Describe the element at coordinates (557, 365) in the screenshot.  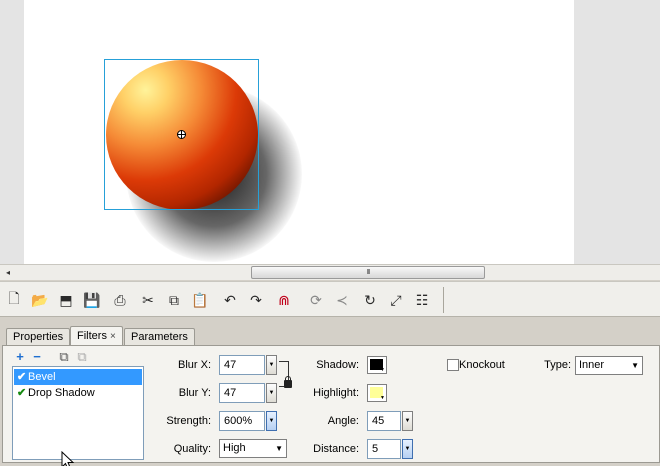
I see `type-label: Type:` at that location.